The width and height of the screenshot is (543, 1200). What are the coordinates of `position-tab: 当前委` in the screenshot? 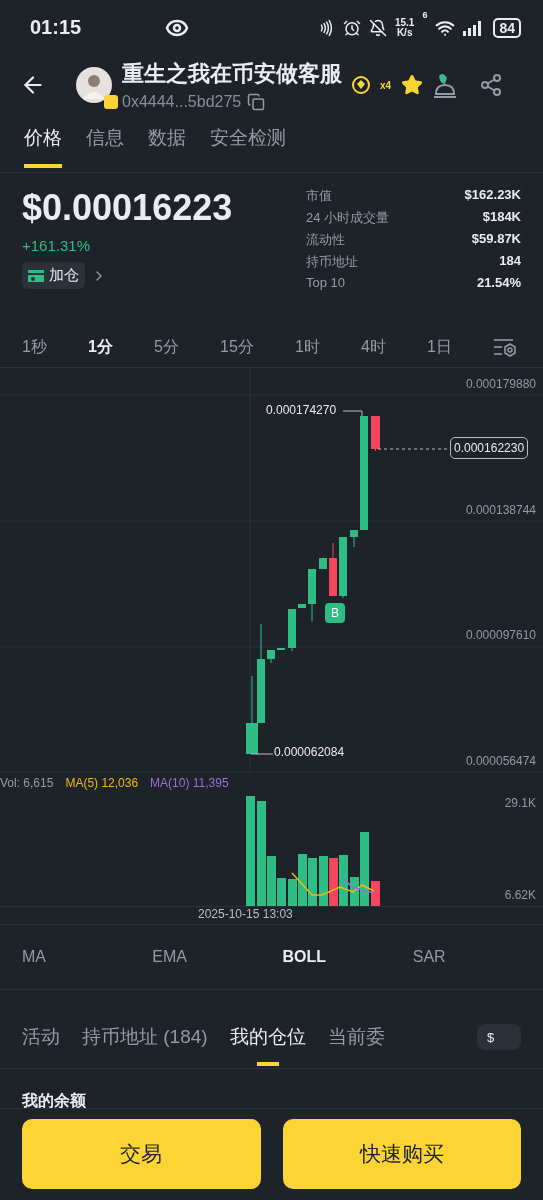 It's located at (356, 1043).